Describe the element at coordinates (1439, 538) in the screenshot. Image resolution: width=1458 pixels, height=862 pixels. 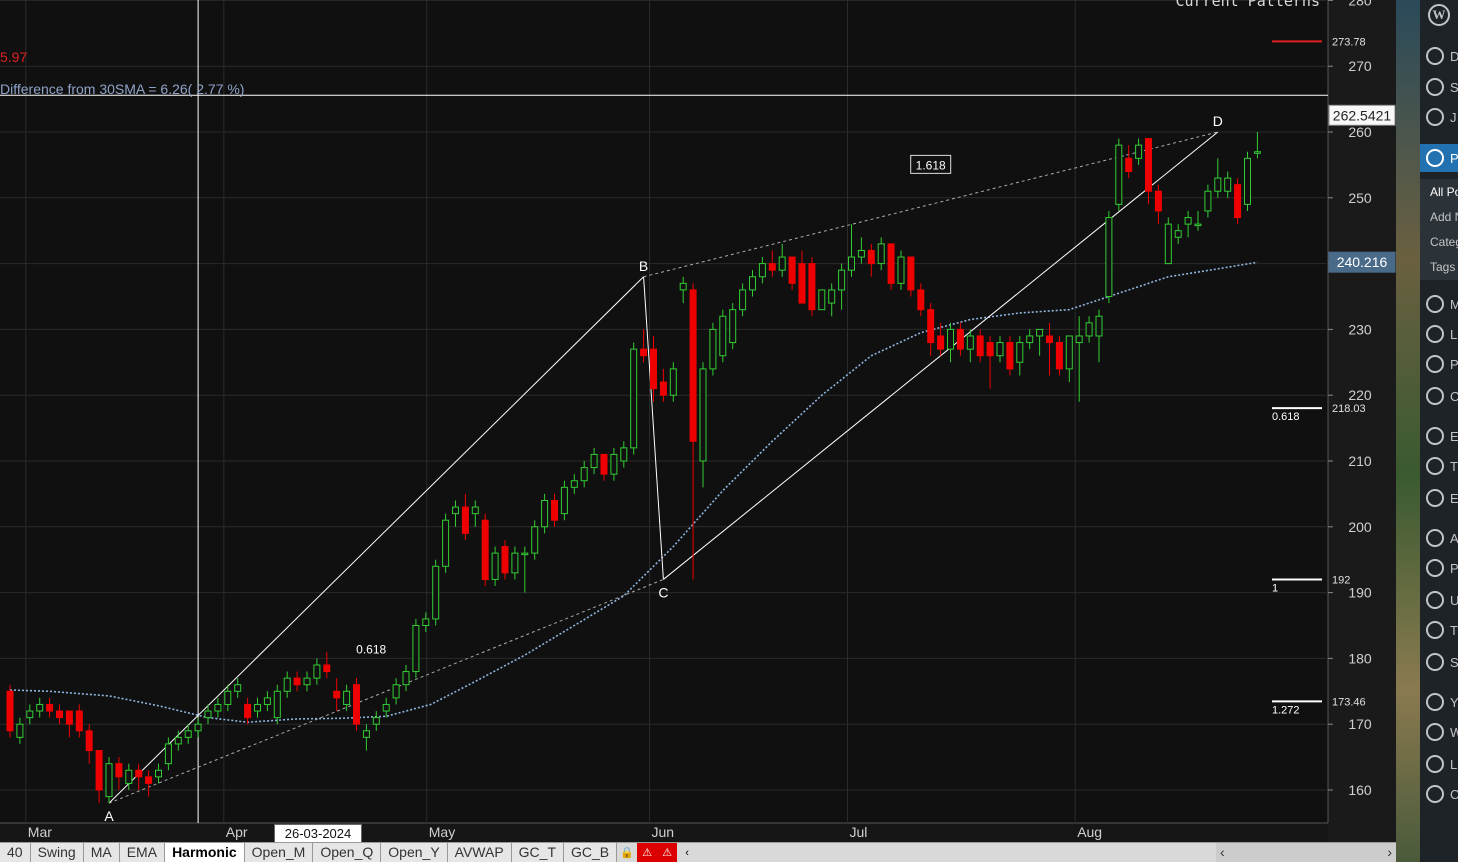
I see `wp-menu-item: A` at that location.